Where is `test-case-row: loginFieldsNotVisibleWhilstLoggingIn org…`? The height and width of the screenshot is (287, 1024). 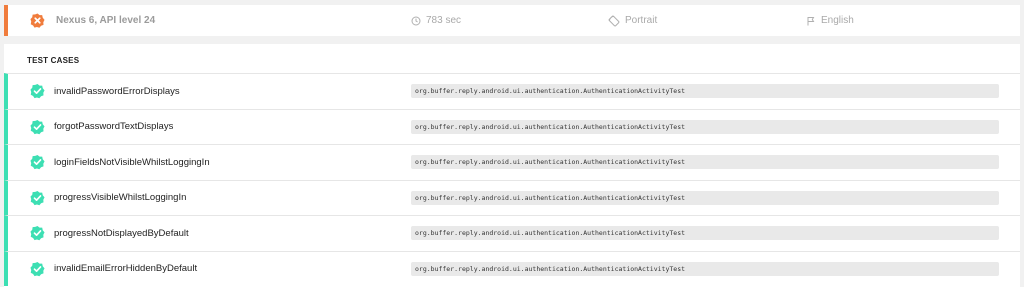 test-case-row: loginFieldsNotVisibleWhilstLoggingIn org… is located at coordinates (512, 162).